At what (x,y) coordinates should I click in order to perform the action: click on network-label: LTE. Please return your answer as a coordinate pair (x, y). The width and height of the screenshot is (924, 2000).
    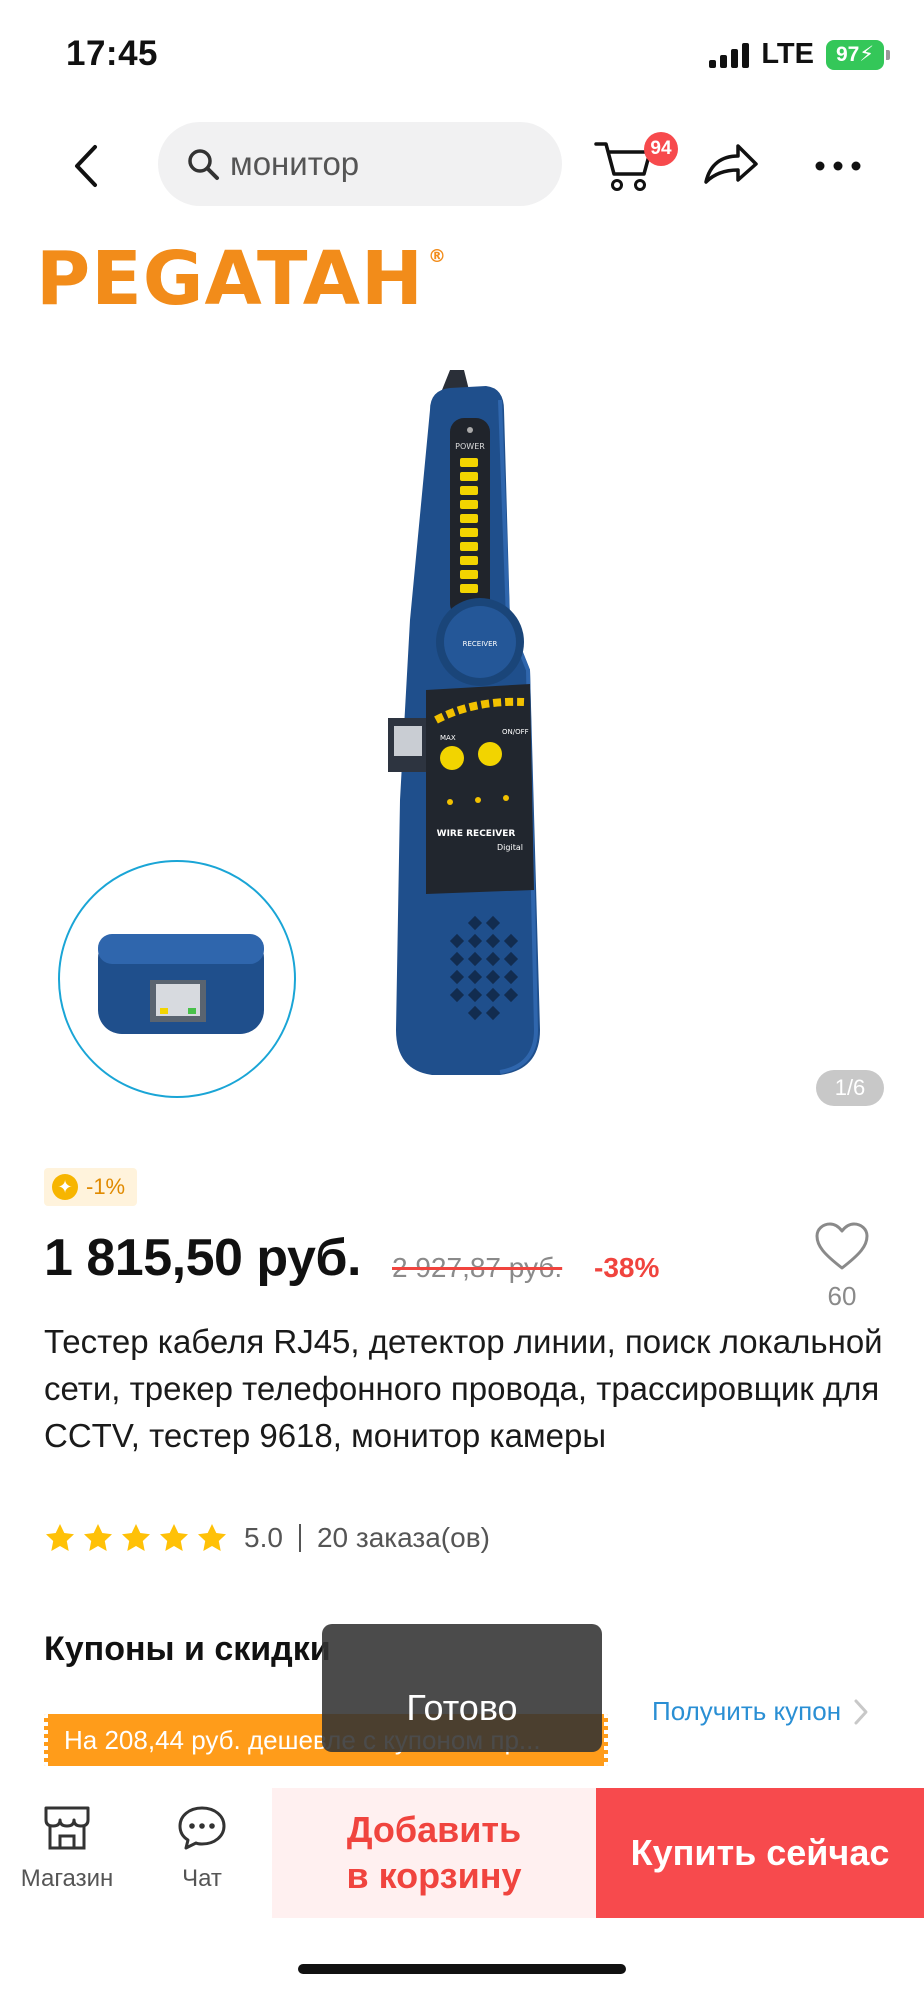
    Looking at the image, I should click on (787, 54).